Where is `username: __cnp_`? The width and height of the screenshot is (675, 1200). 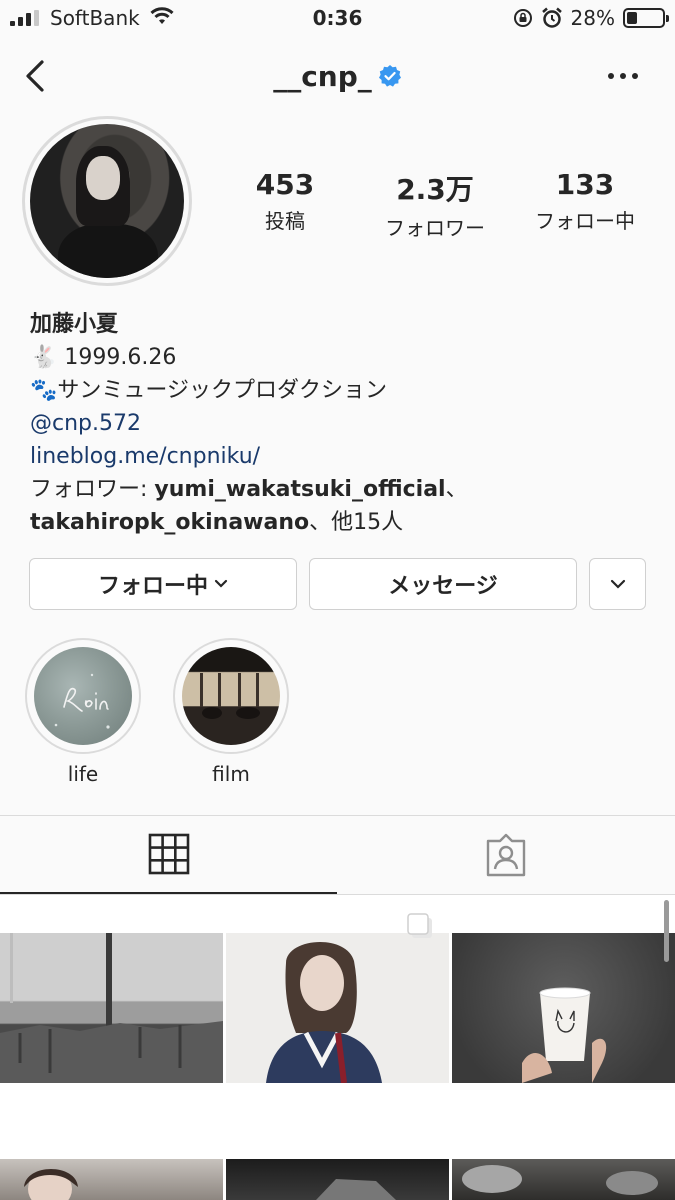
username: __cnp_ is located at coordinates (322, 76).